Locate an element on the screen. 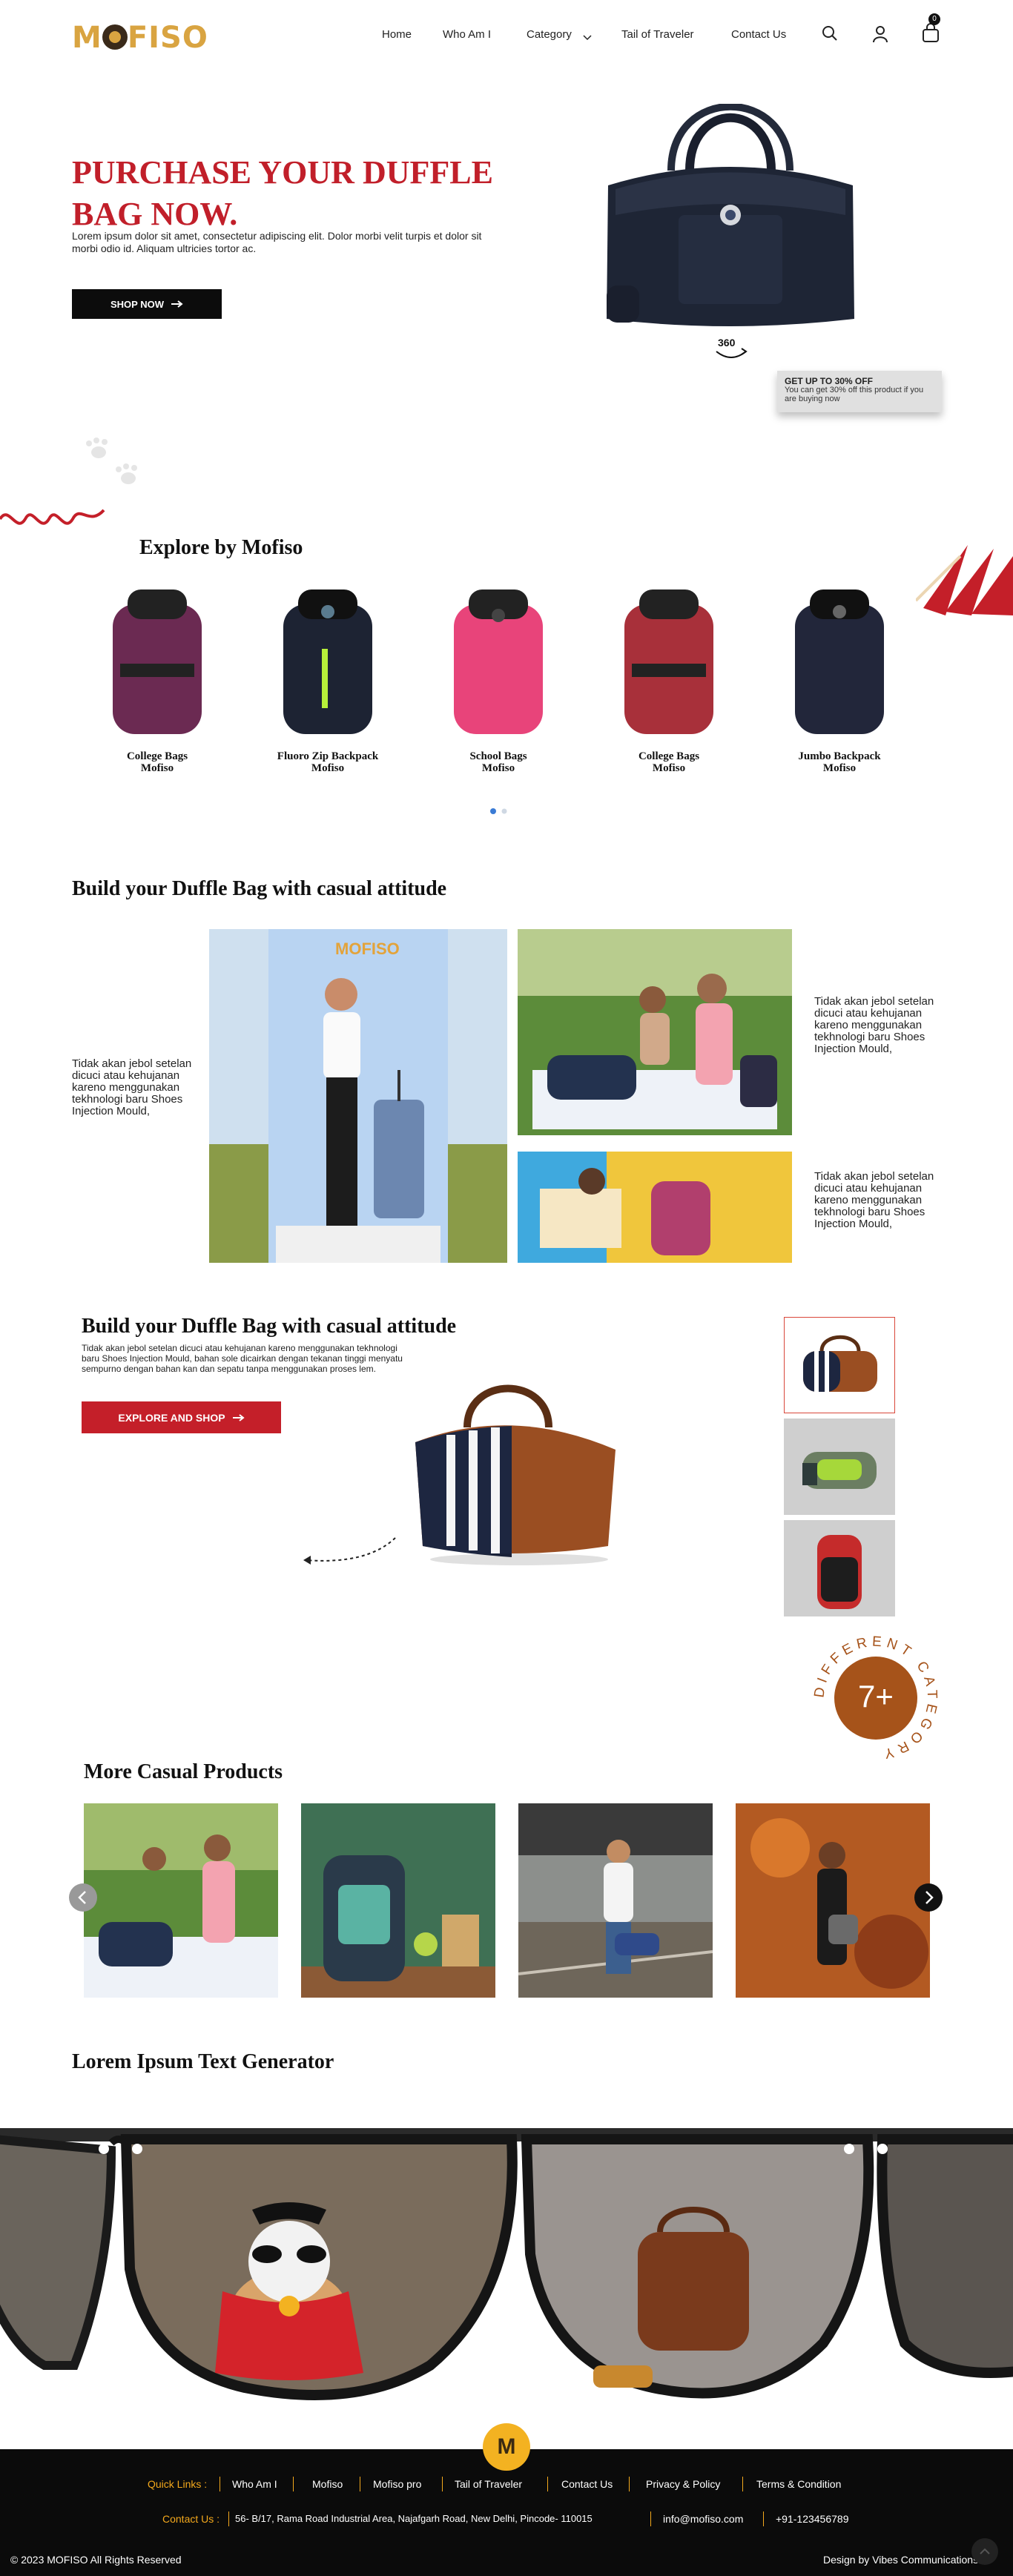 This screenshot has height=2576, width=1013. footer-email: info@mofiso.com is located at coordinates (703, 2519).